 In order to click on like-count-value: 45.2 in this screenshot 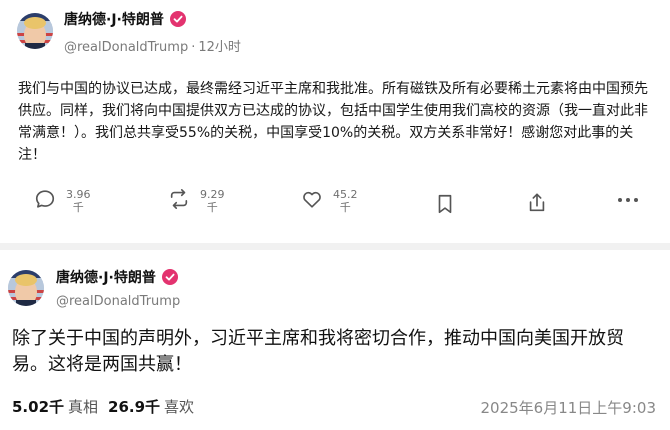, I will do `click(345, 194)`.